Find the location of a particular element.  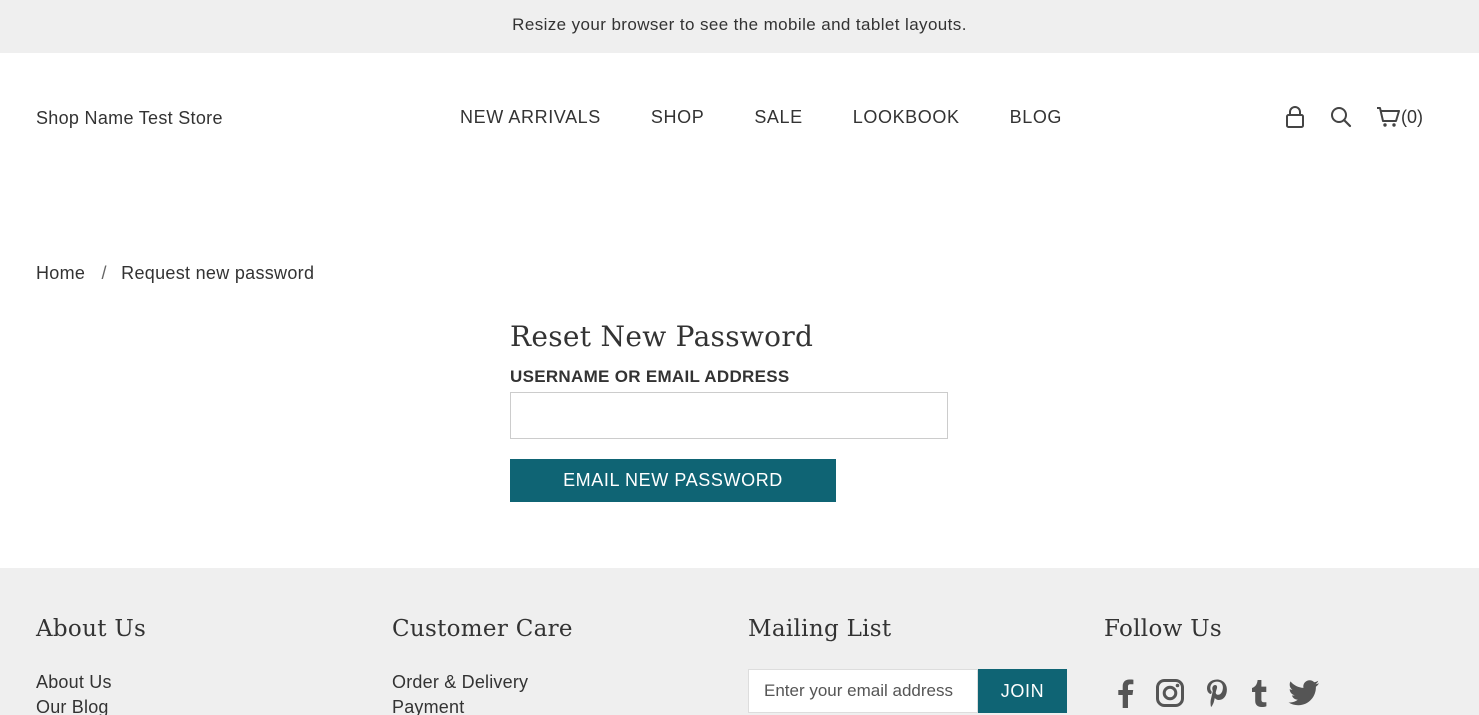

join-button: JOIN is located at coordinates (1022, 691).